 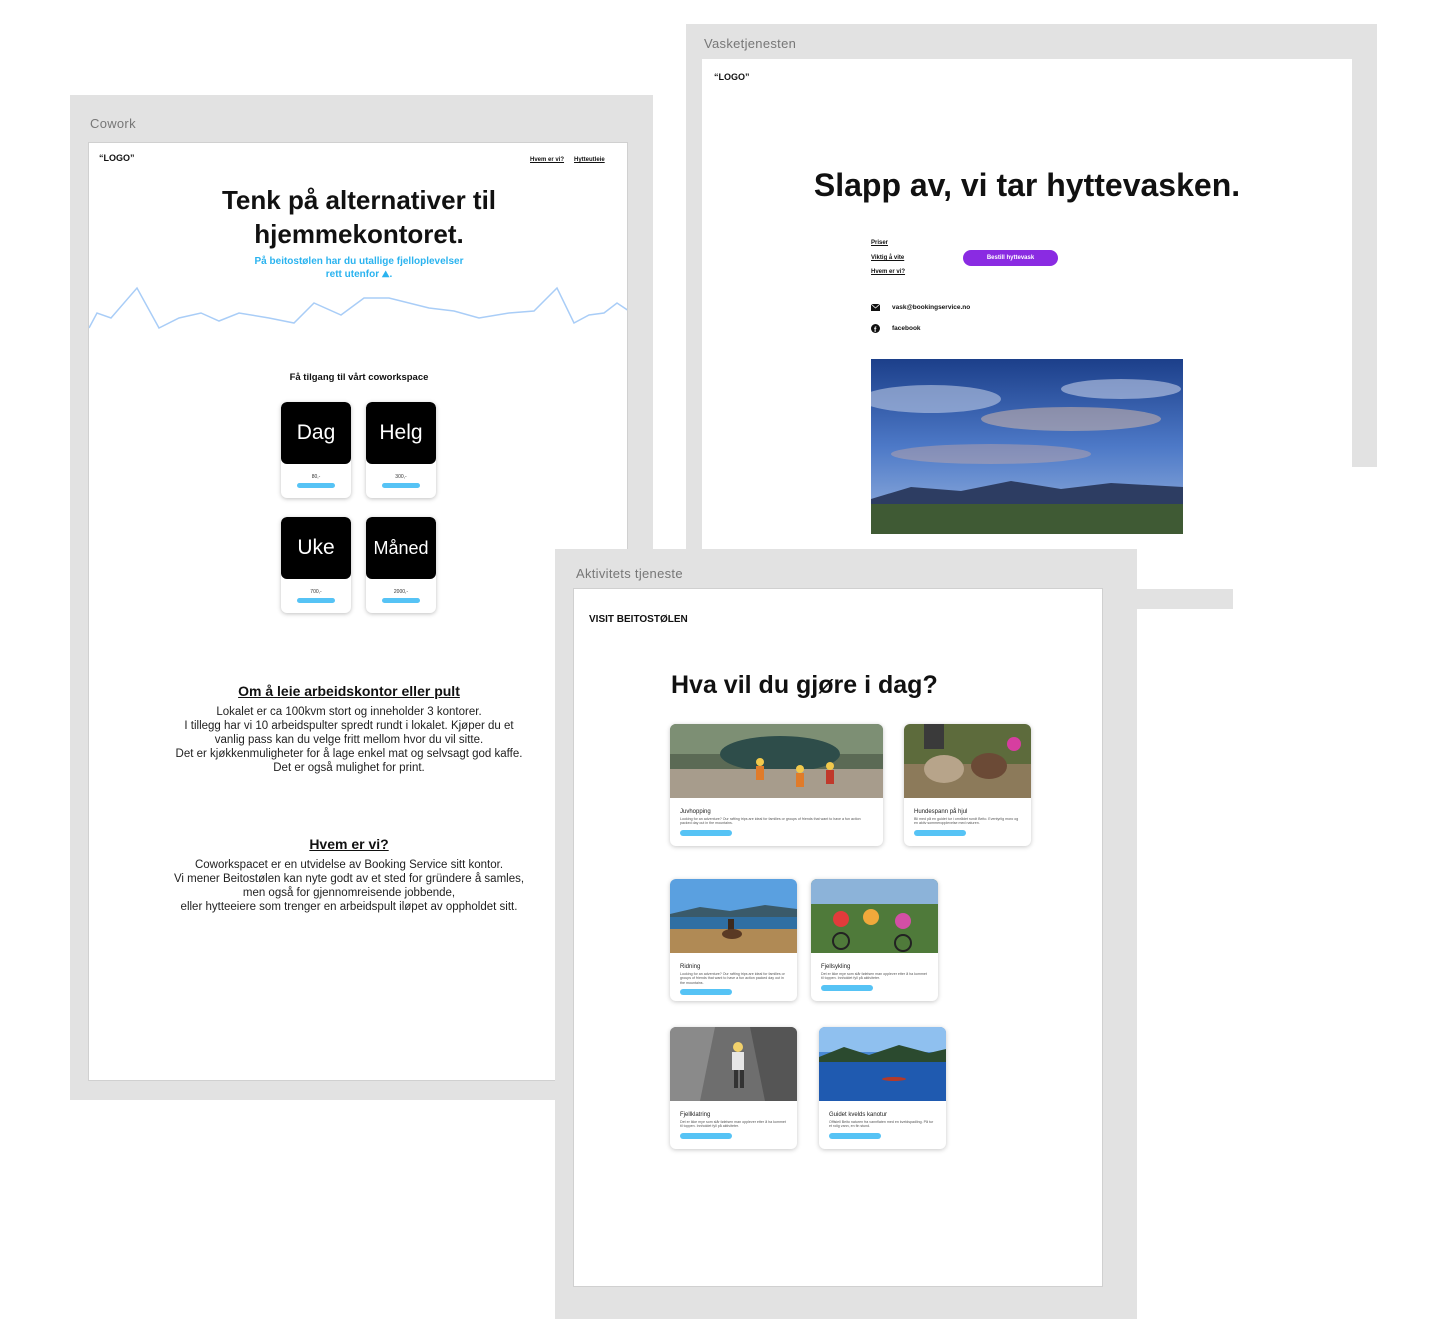 What do you see at coordinates (836, 967) in the screenshot?
I see `activity-title: Fjellsykling` at bounding box center [836, 967].